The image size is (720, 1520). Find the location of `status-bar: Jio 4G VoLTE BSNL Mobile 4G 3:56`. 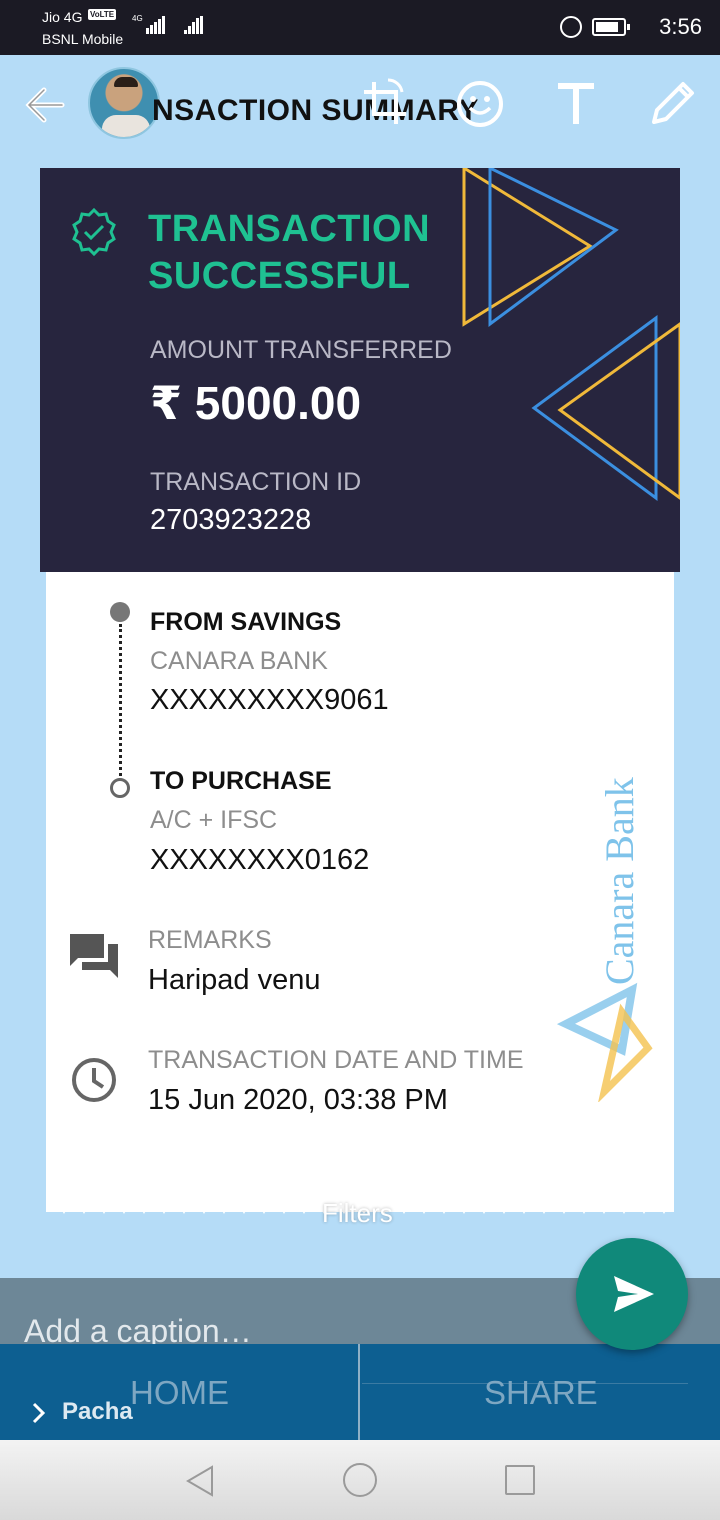

status-bar: Jio 4G VoLTE BSNL Mobile 4G 3:56 is located at coordinates (360, 27).